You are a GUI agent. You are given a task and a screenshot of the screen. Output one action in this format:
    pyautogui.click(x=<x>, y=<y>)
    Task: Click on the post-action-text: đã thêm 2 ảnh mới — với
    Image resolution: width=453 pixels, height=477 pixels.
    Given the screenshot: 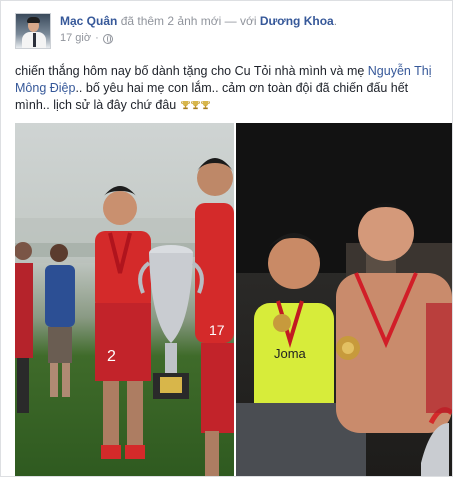 What is the action you would take?
    pyautogui.click(x=188, y=21)
    